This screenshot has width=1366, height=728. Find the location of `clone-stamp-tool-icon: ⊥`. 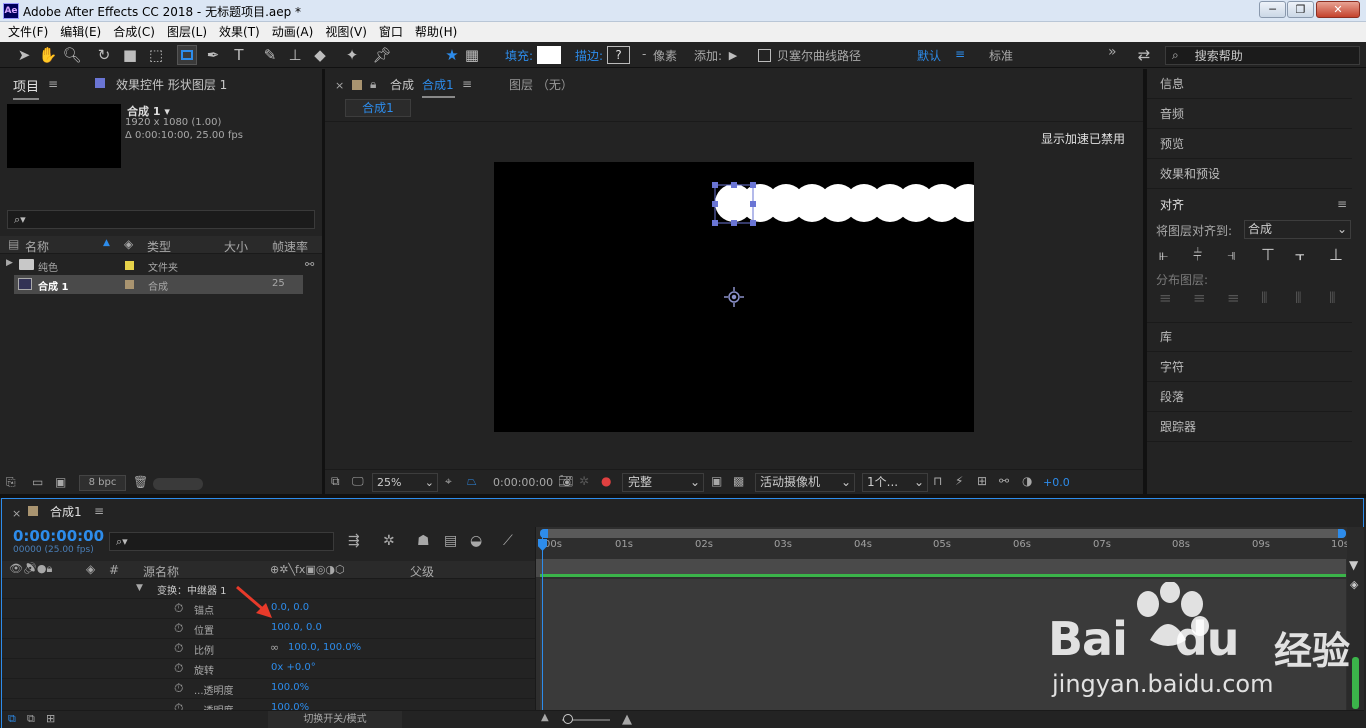

clone-stamp-tool-icon: ⊥ is located at coordinates (295, 55).